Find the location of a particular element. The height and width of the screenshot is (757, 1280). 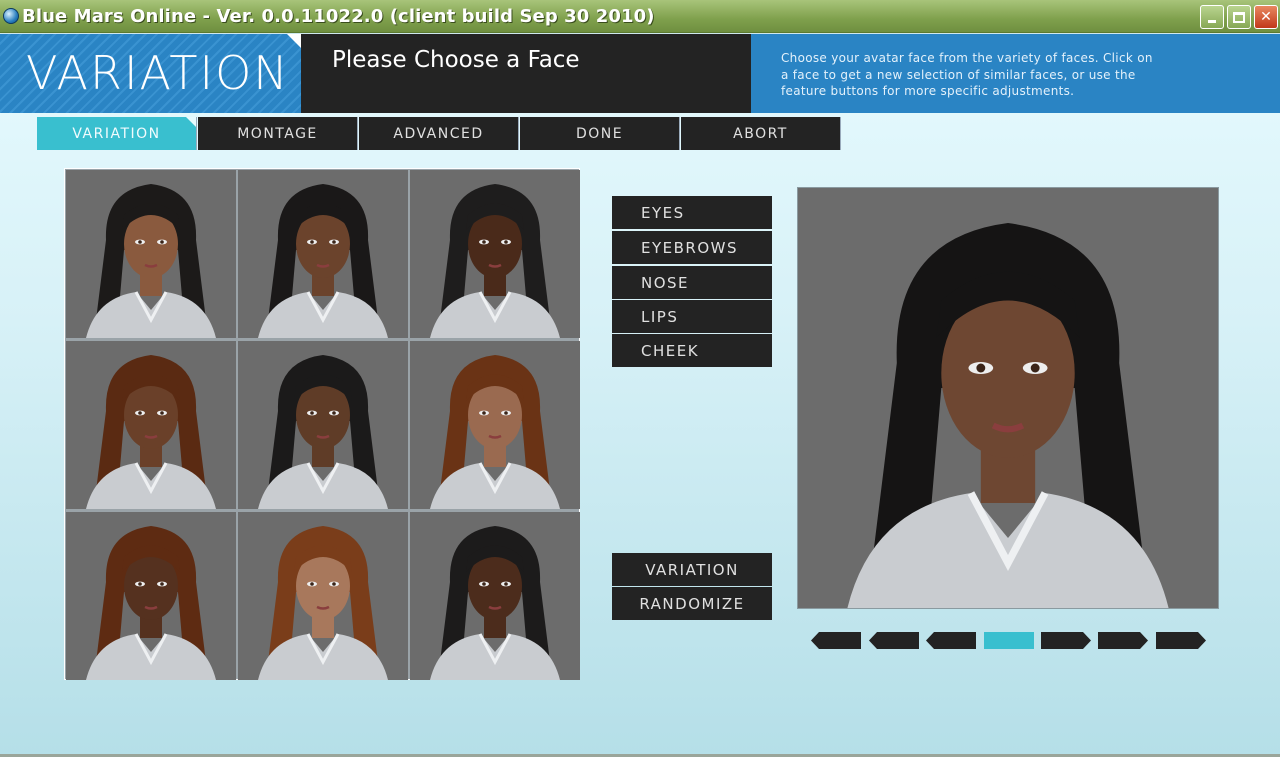

tab-abort: ABORT is located at coordinates (761, 133).